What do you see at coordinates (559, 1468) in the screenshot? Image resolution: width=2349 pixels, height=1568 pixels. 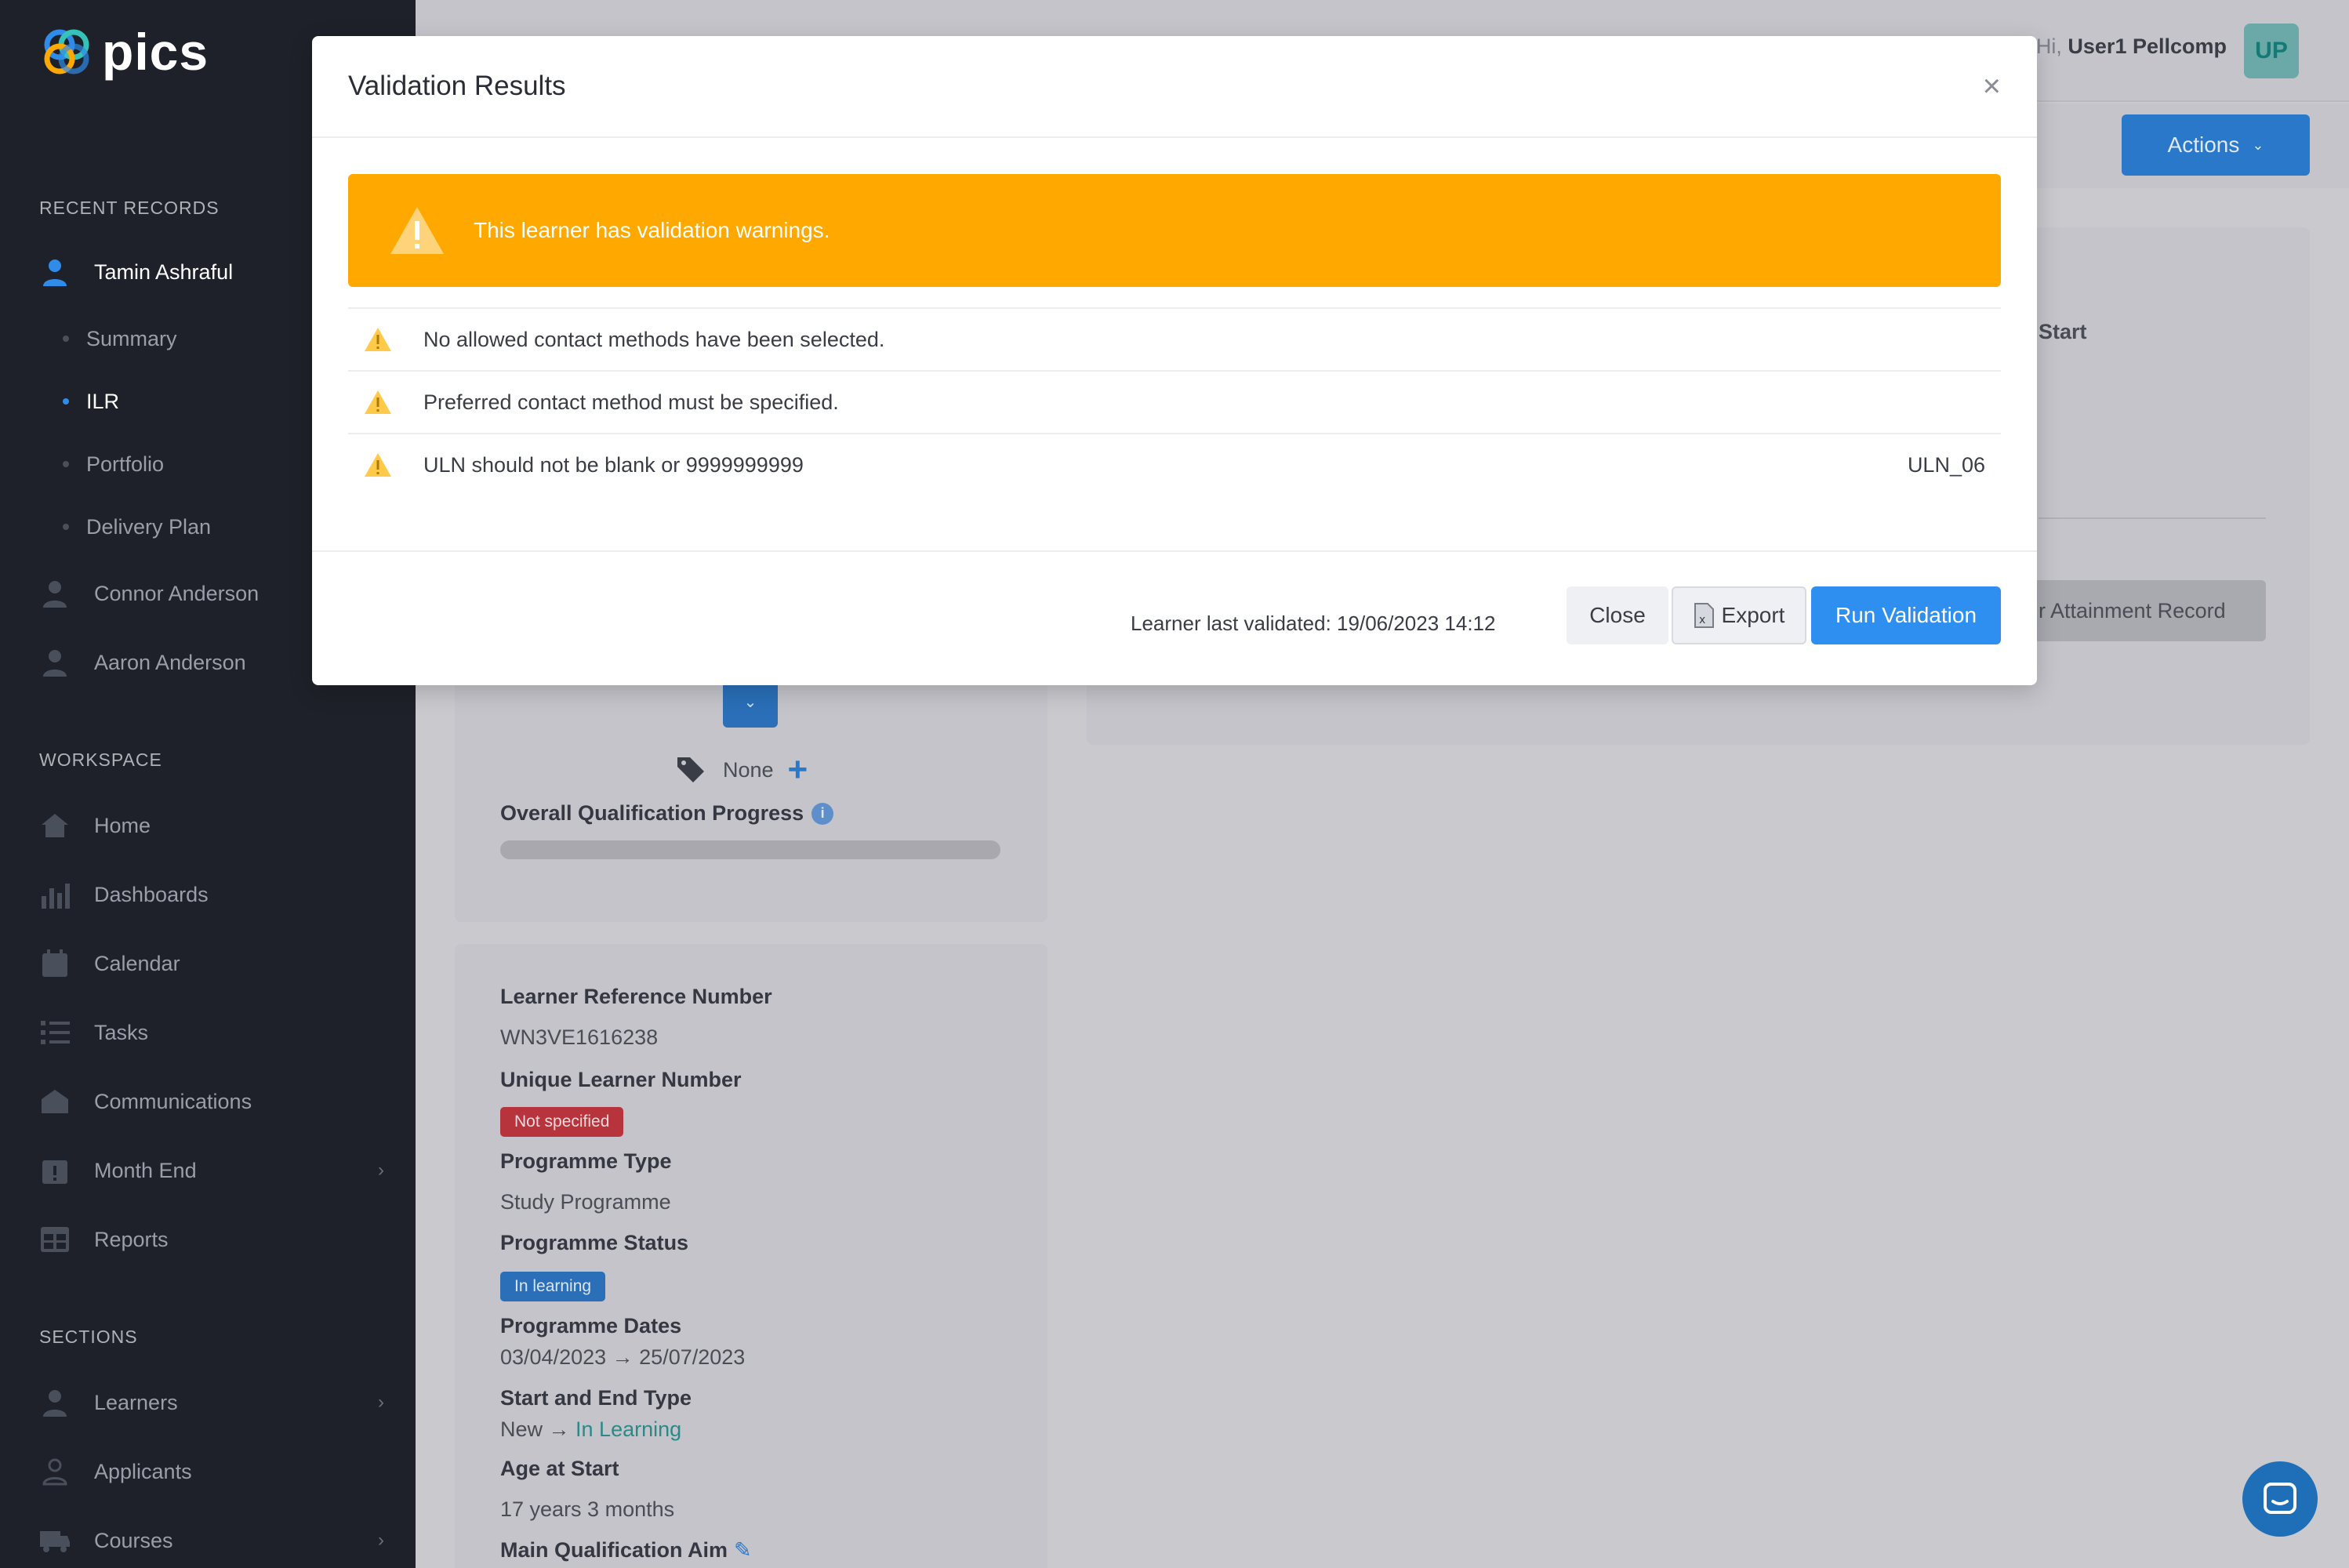 I see `age-at-start-label: Age at Start` at bounding box center [559, 1468].